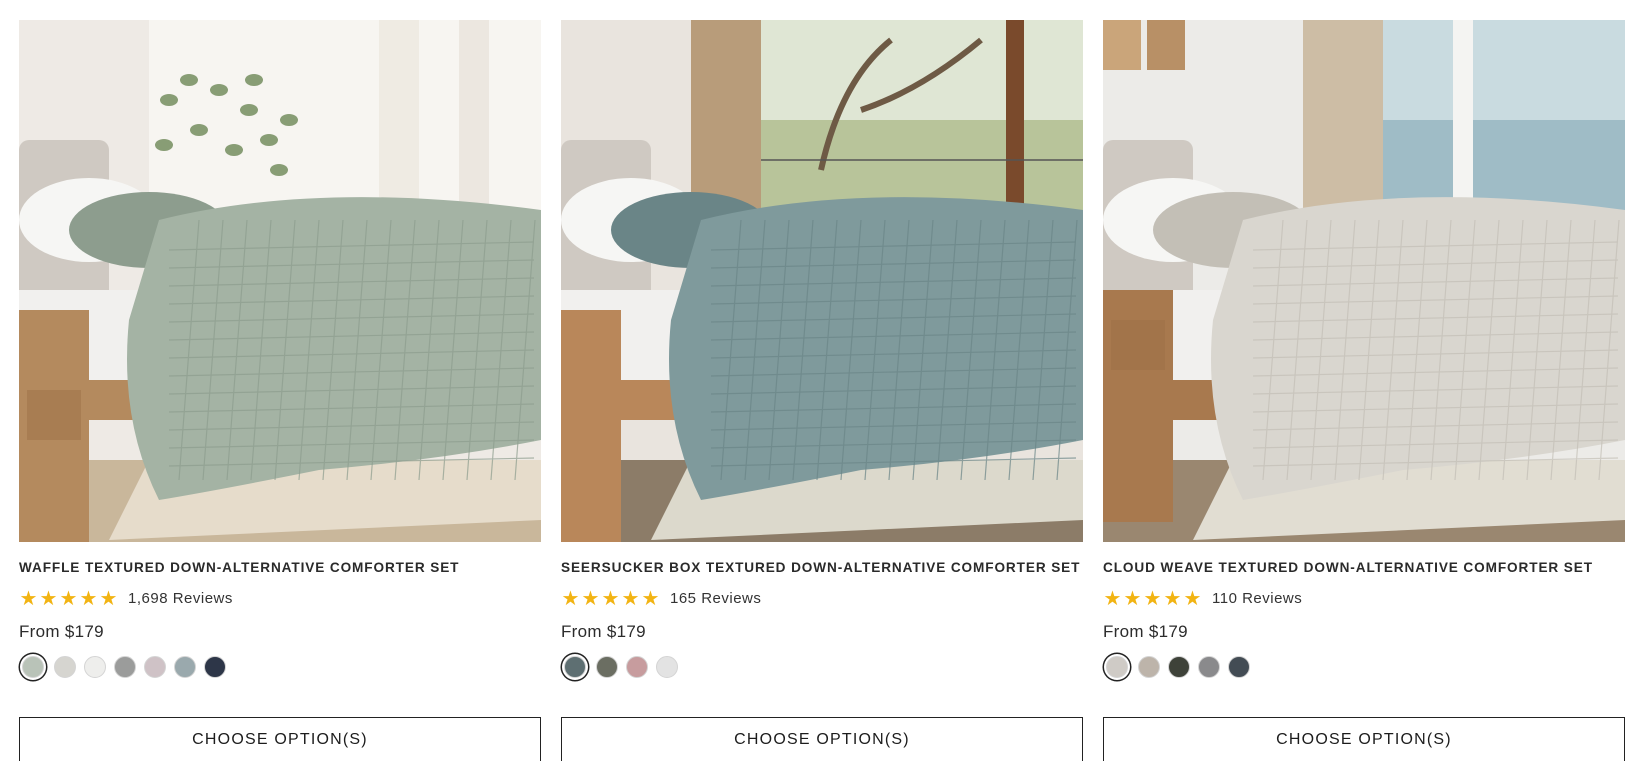  I want to click on reviews-link: 110 Reviews, so click(1257, 598).